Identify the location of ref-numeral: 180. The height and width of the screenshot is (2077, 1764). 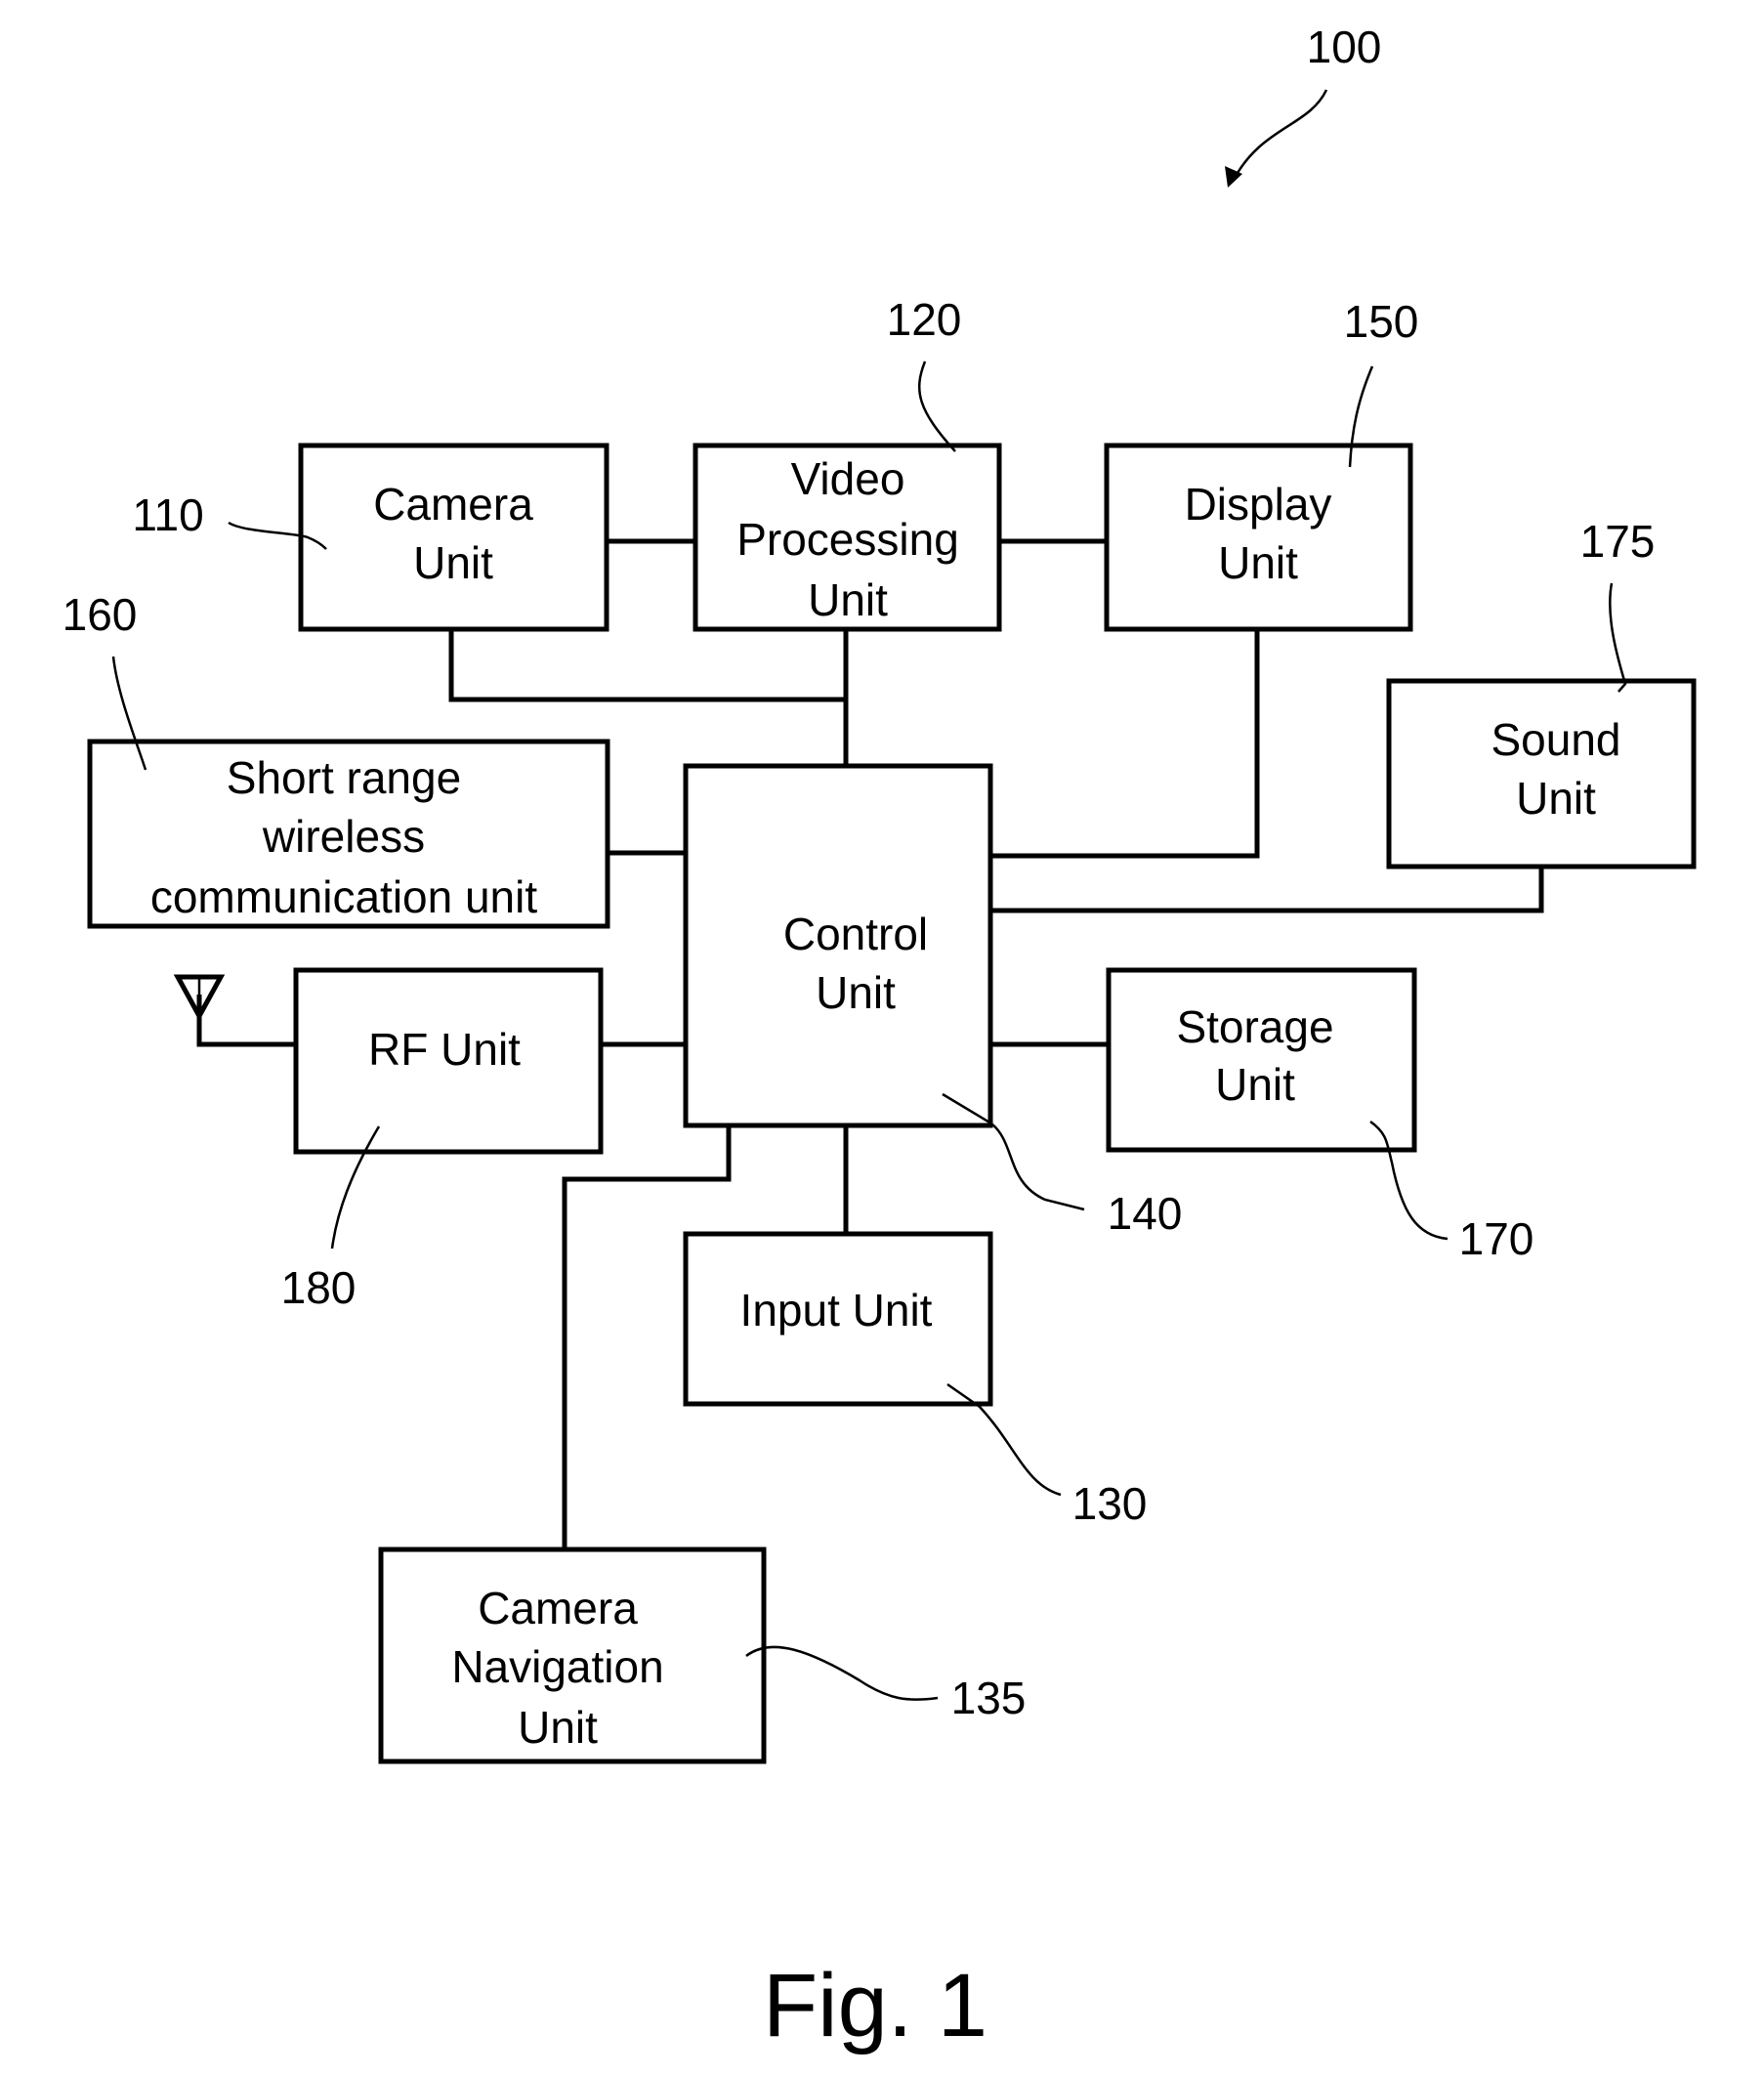
(319, 1287).